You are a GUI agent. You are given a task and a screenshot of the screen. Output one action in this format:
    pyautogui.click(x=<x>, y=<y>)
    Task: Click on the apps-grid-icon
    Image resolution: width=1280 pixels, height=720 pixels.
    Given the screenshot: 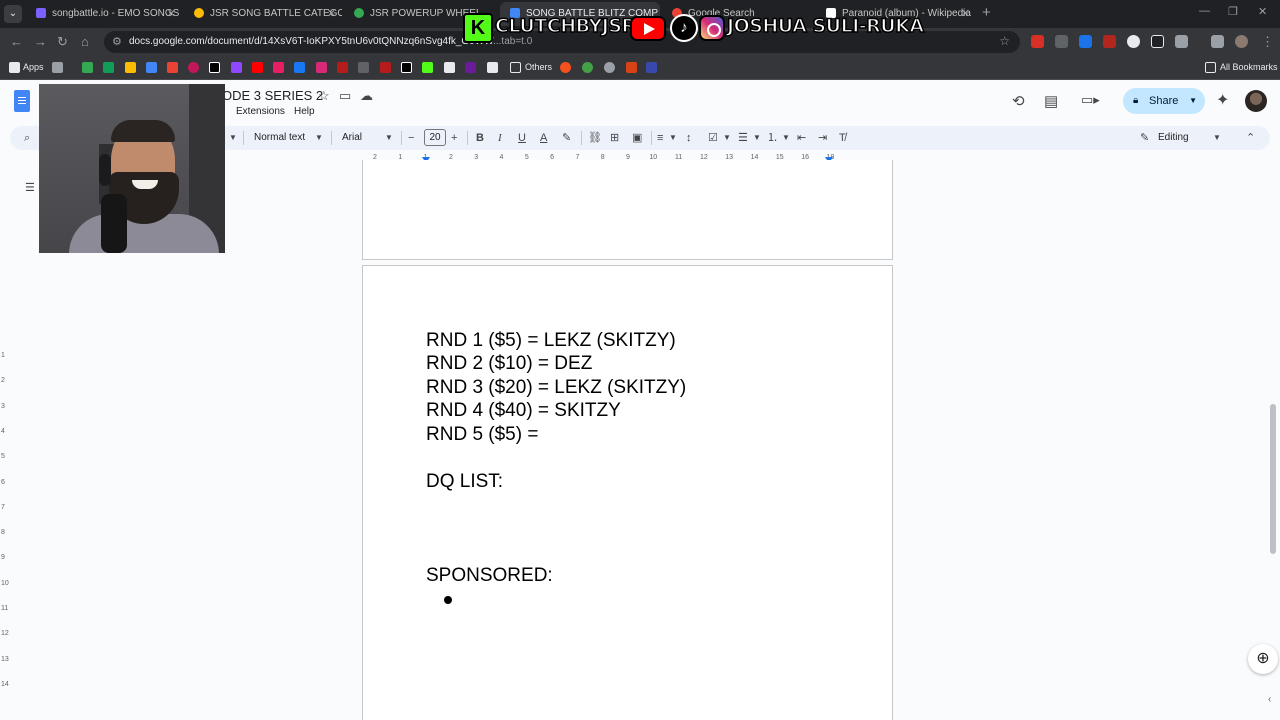 What is the action you would take?
    pyautogui.click(x=14, y=67)
    